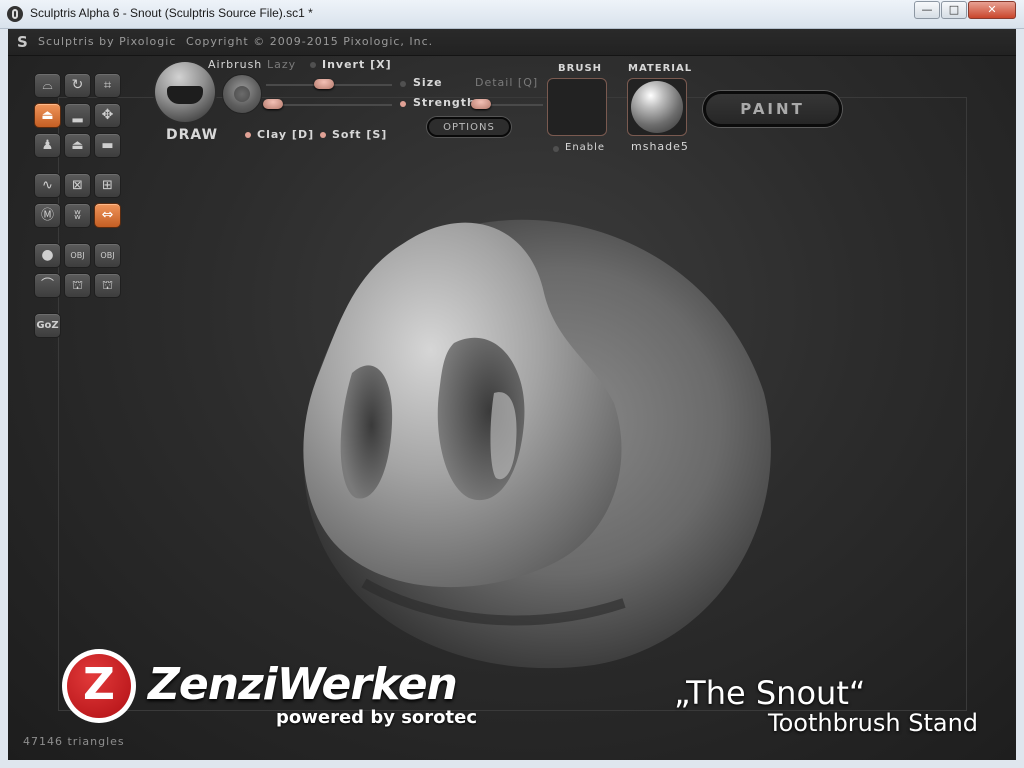  Describe the element at coordinates (469, 127) in the screenshot. I see `options-button: OPTIONS` at that location.